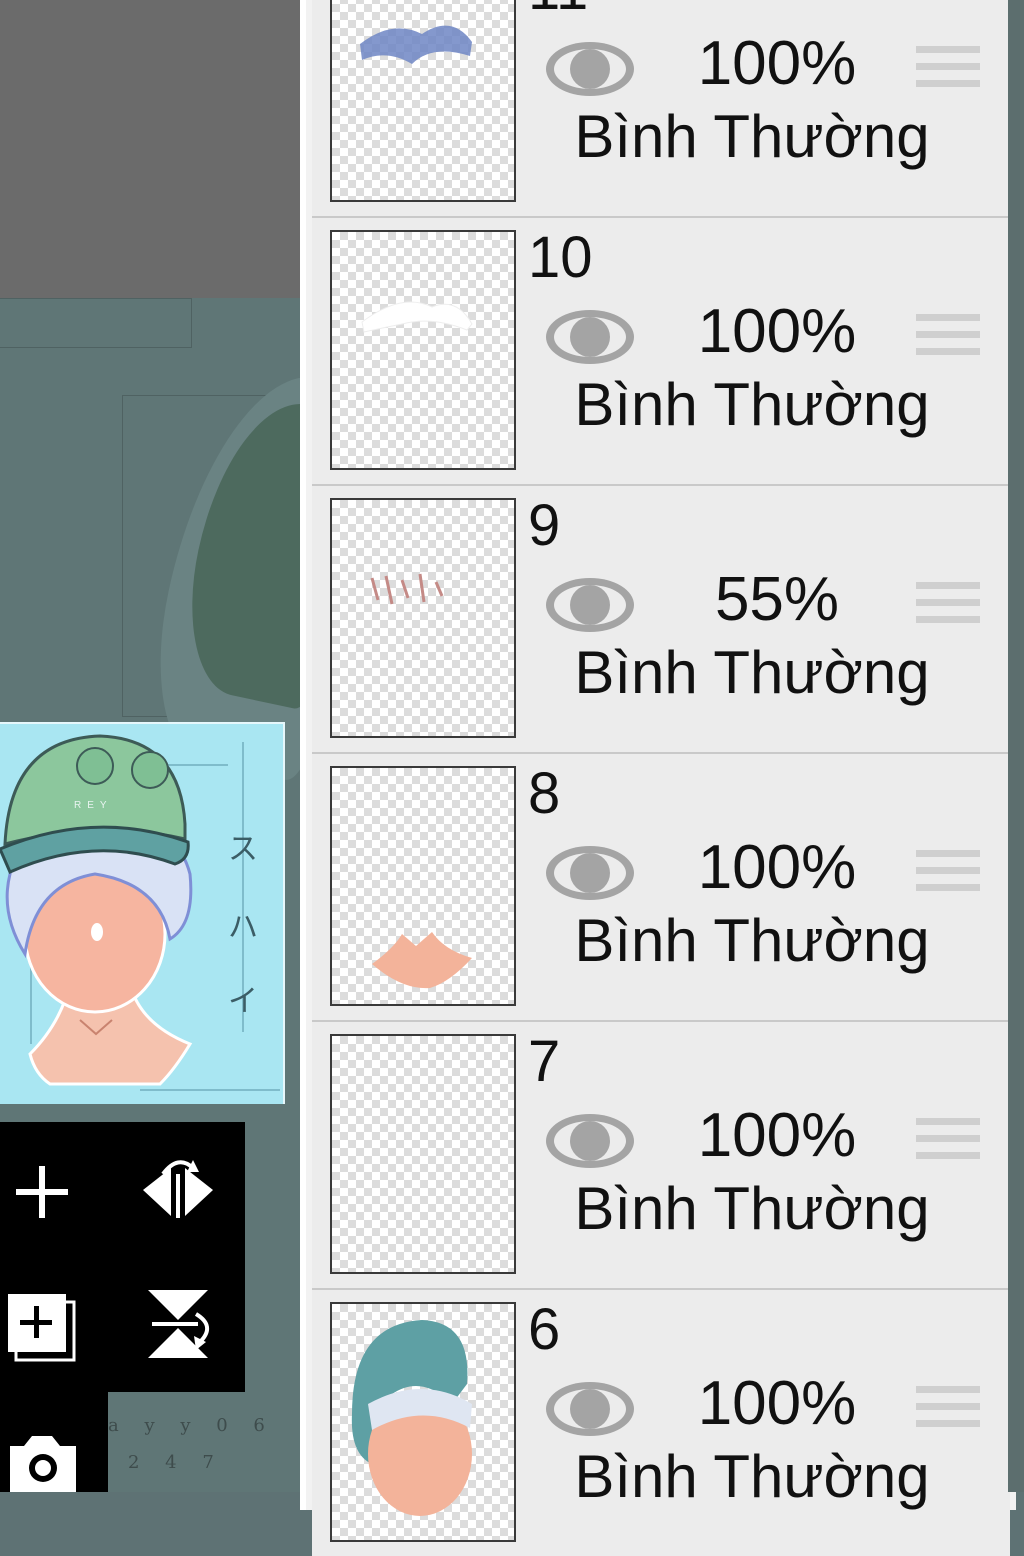 This screenshot has width=1024, height=1556. What do you see at coordinates (93, 805) in the screenshot?
I see `cap-text: REY` at bounding box center [93, 805].